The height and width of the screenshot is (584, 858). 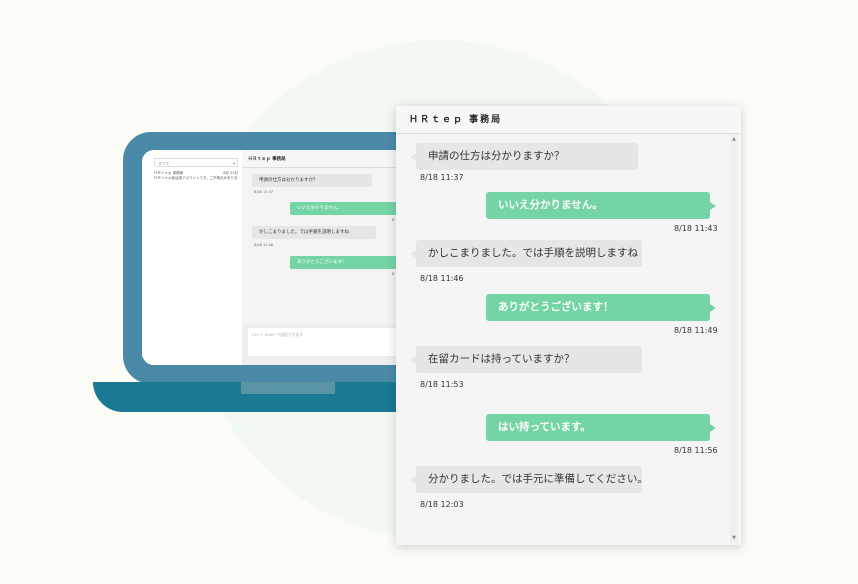 What do you see at coordinates (734, 139) in the screenshot?
I see `scroll-up-arrow-icon: ▲` at bounding box center [734, 139].